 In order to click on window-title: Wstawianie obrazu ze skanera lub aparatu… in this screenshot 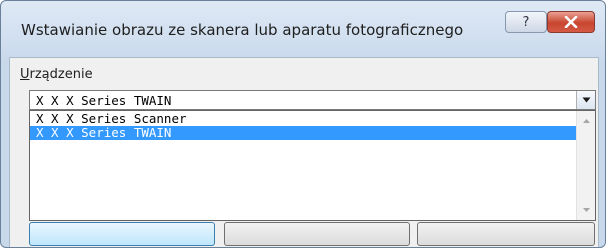, I will do `click(242, 30)`.